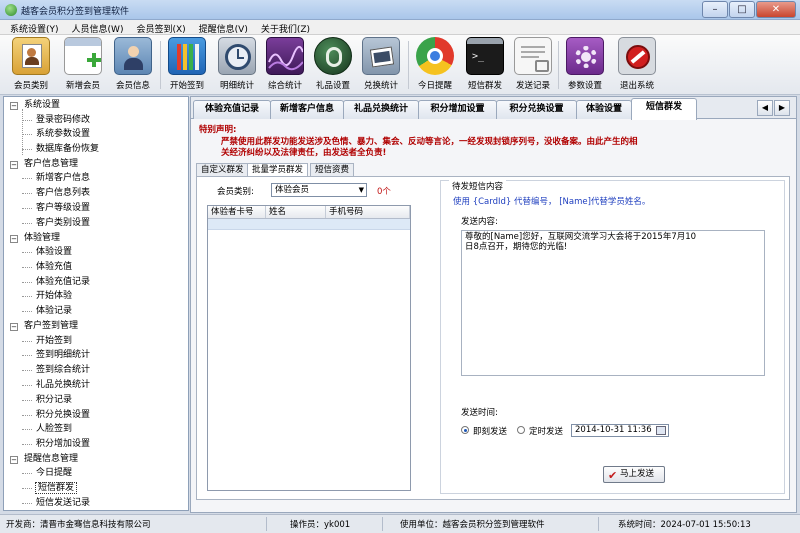  I want to click on send-now-label: 即刻发送, so click(490, 431).